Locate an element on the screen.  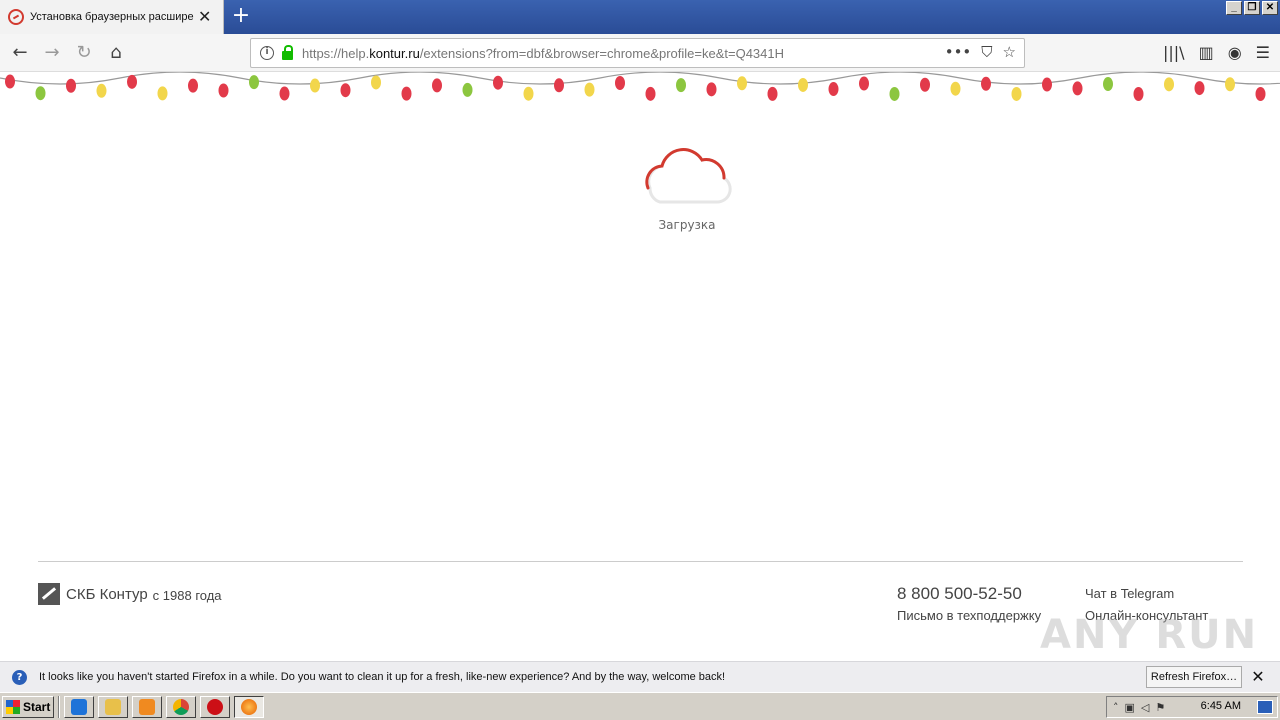
folder-icon is located at coordinates (113, 707).